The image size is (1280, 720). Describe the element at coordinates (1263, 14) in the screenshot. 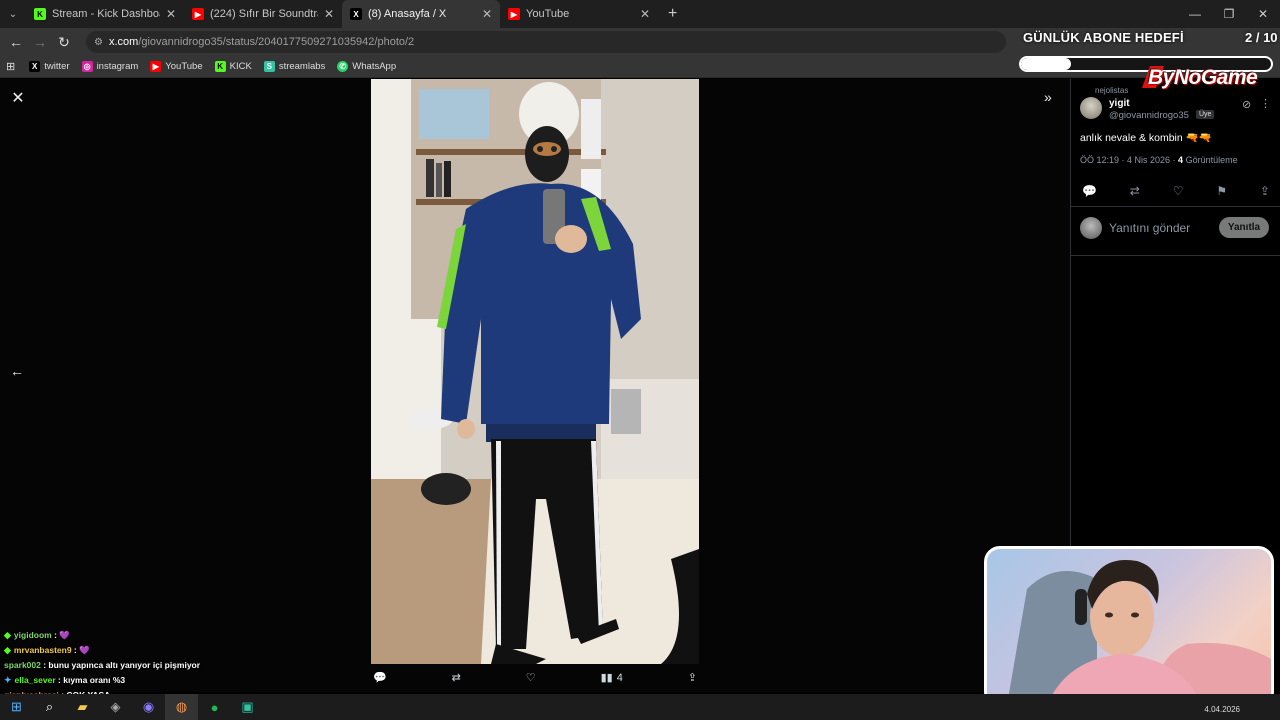

I see `close-window-icon: ✕` at that location.